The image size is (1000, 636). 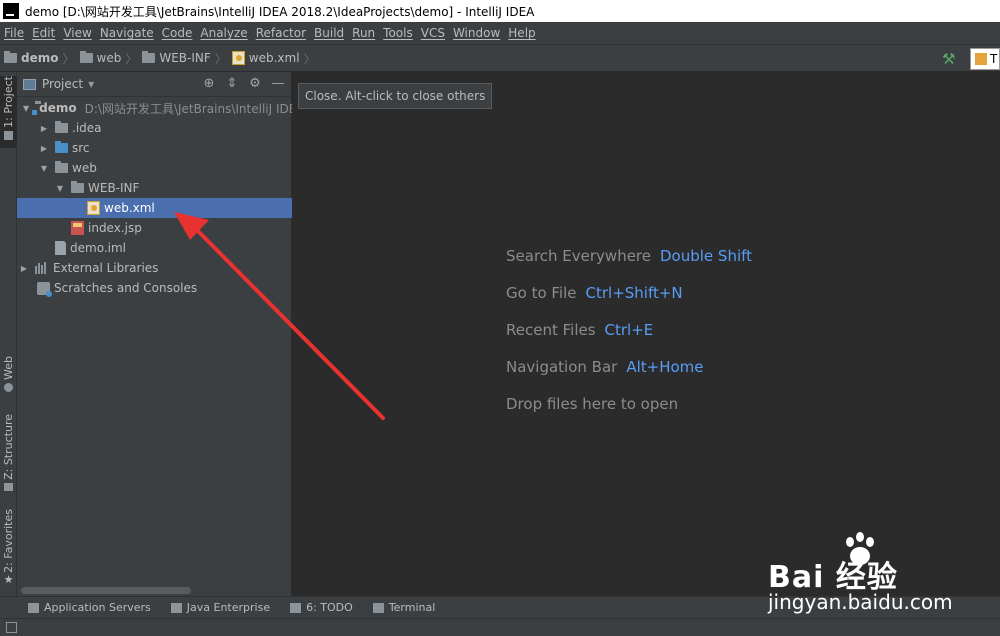 I want to click on toolbar-right: ⚒ T, so click(x=971, y=59).